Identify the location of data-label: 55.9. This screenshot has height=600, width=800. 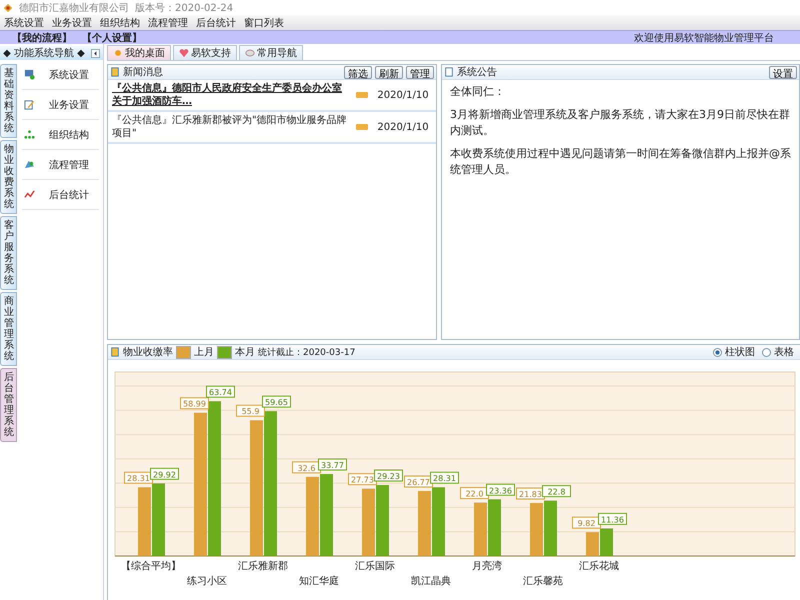
(251, 411).